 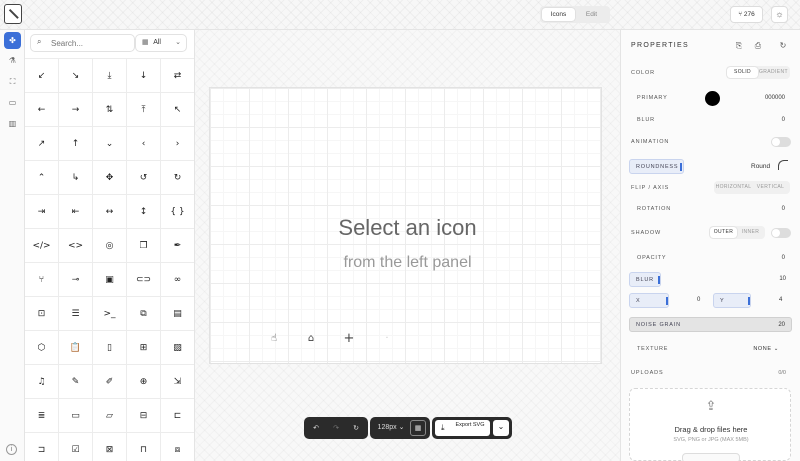 What do you see at coordinates (732, 300) in the screenshot?
I see `shadow-y-slider: Y` at bounding box center [732, 300].